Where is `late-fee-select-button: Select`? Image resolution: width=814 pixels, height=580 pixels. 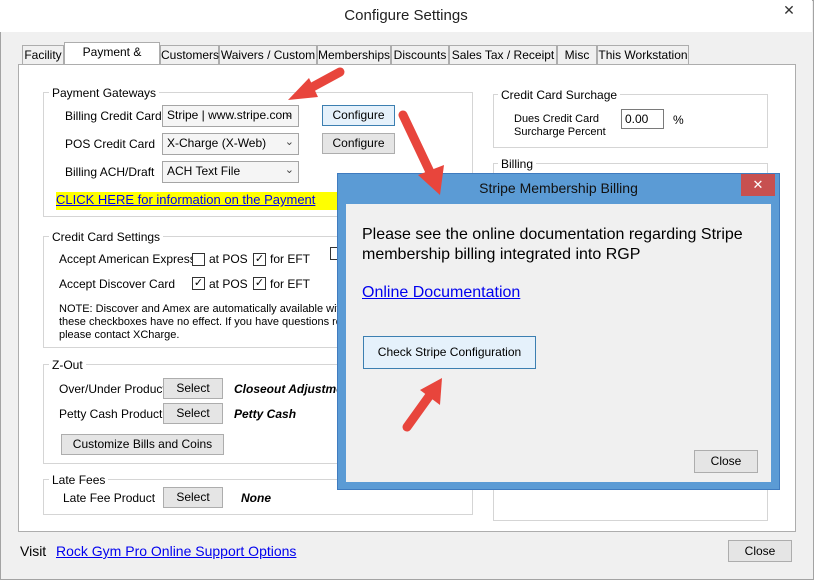 late-fee-select-button: Select is located at coordinates (193, 497).